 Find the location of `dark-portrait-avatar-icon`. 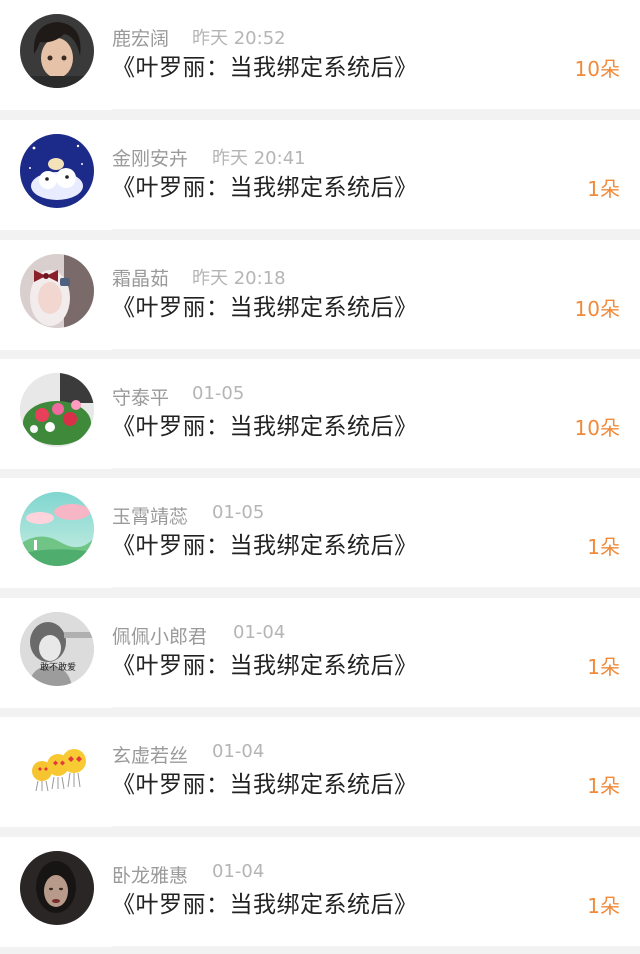

dark-portrait-avatar-icon is located at coordinates (57, 888).